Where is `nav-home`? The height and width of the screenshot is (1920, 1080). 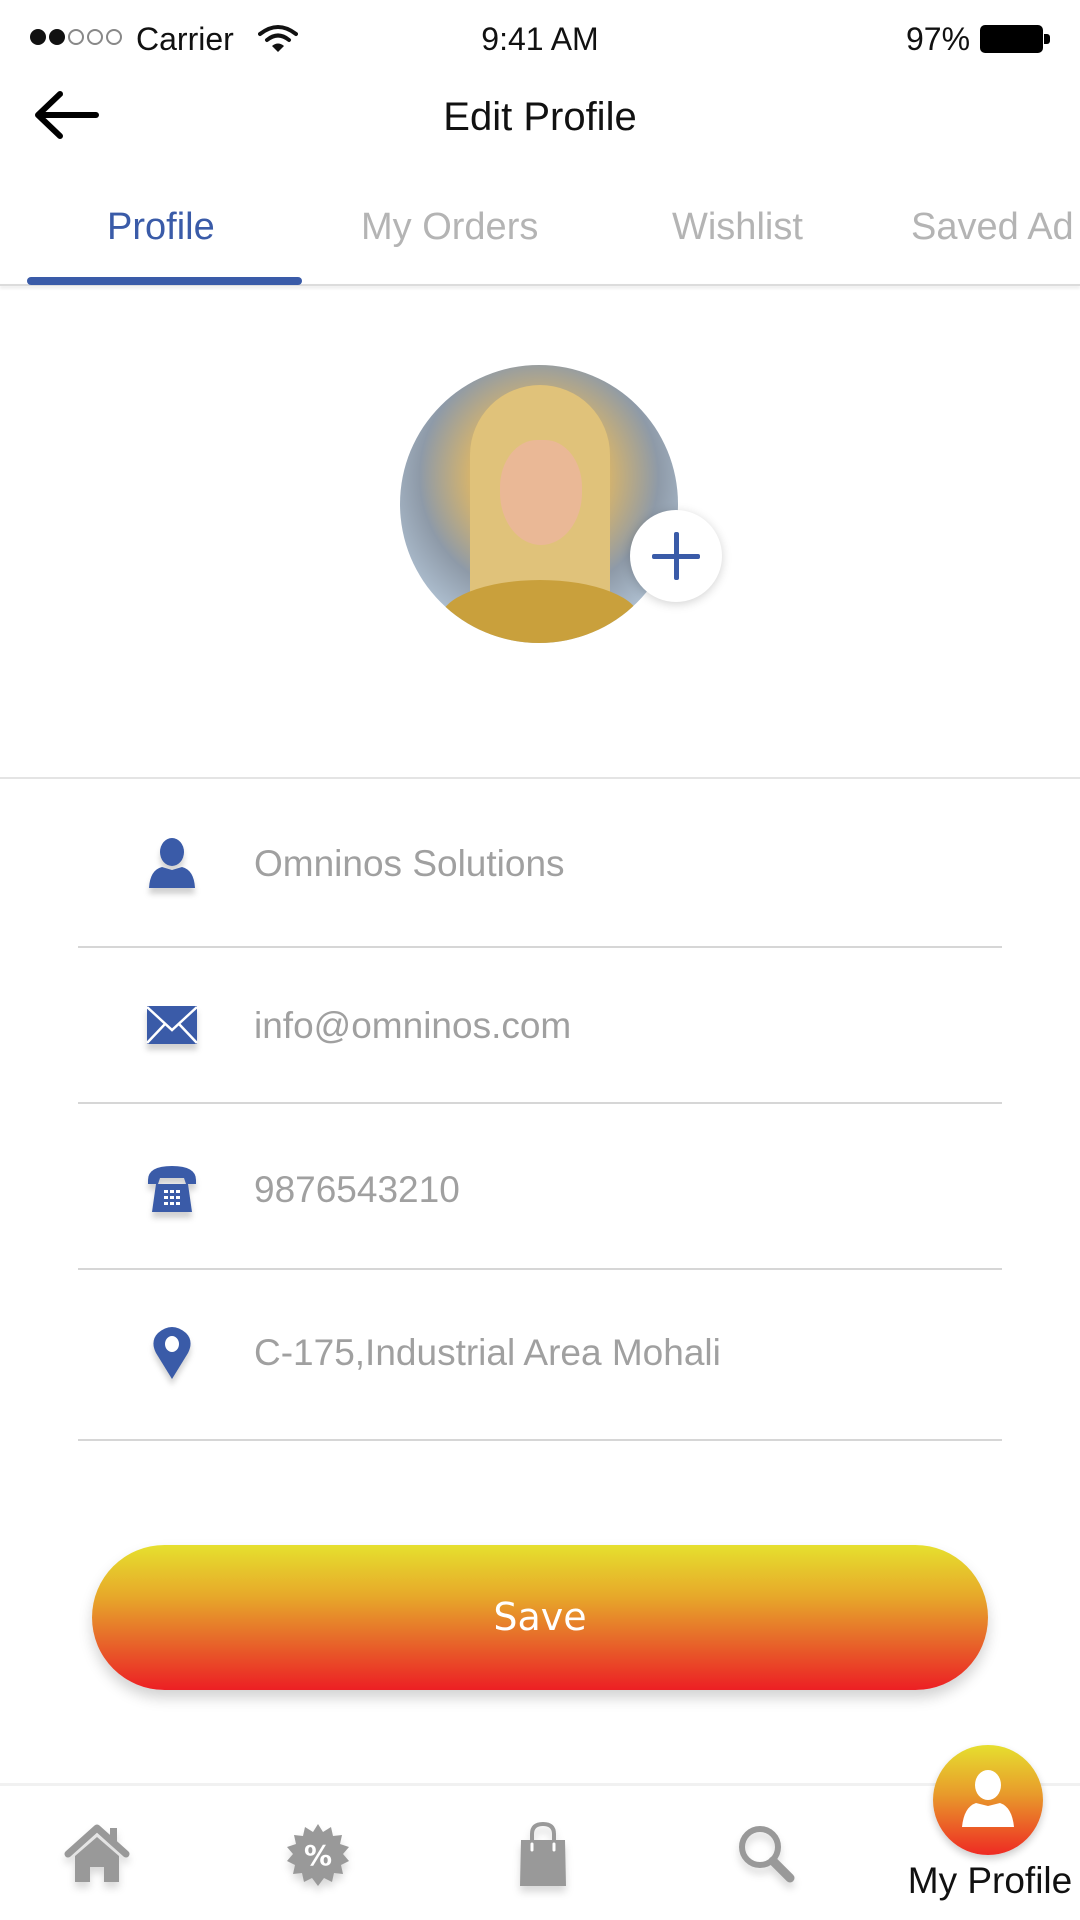 nav-home is located at coordinates (97, 1855).